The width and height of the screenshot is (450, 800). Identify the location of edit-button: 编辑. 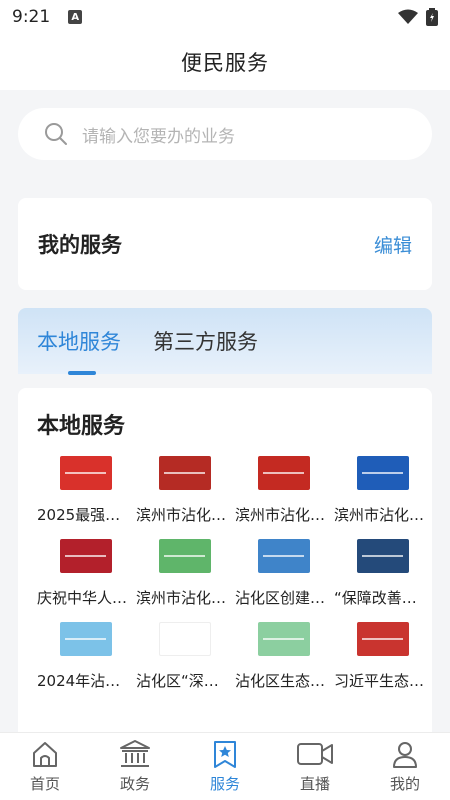
(393, 244).